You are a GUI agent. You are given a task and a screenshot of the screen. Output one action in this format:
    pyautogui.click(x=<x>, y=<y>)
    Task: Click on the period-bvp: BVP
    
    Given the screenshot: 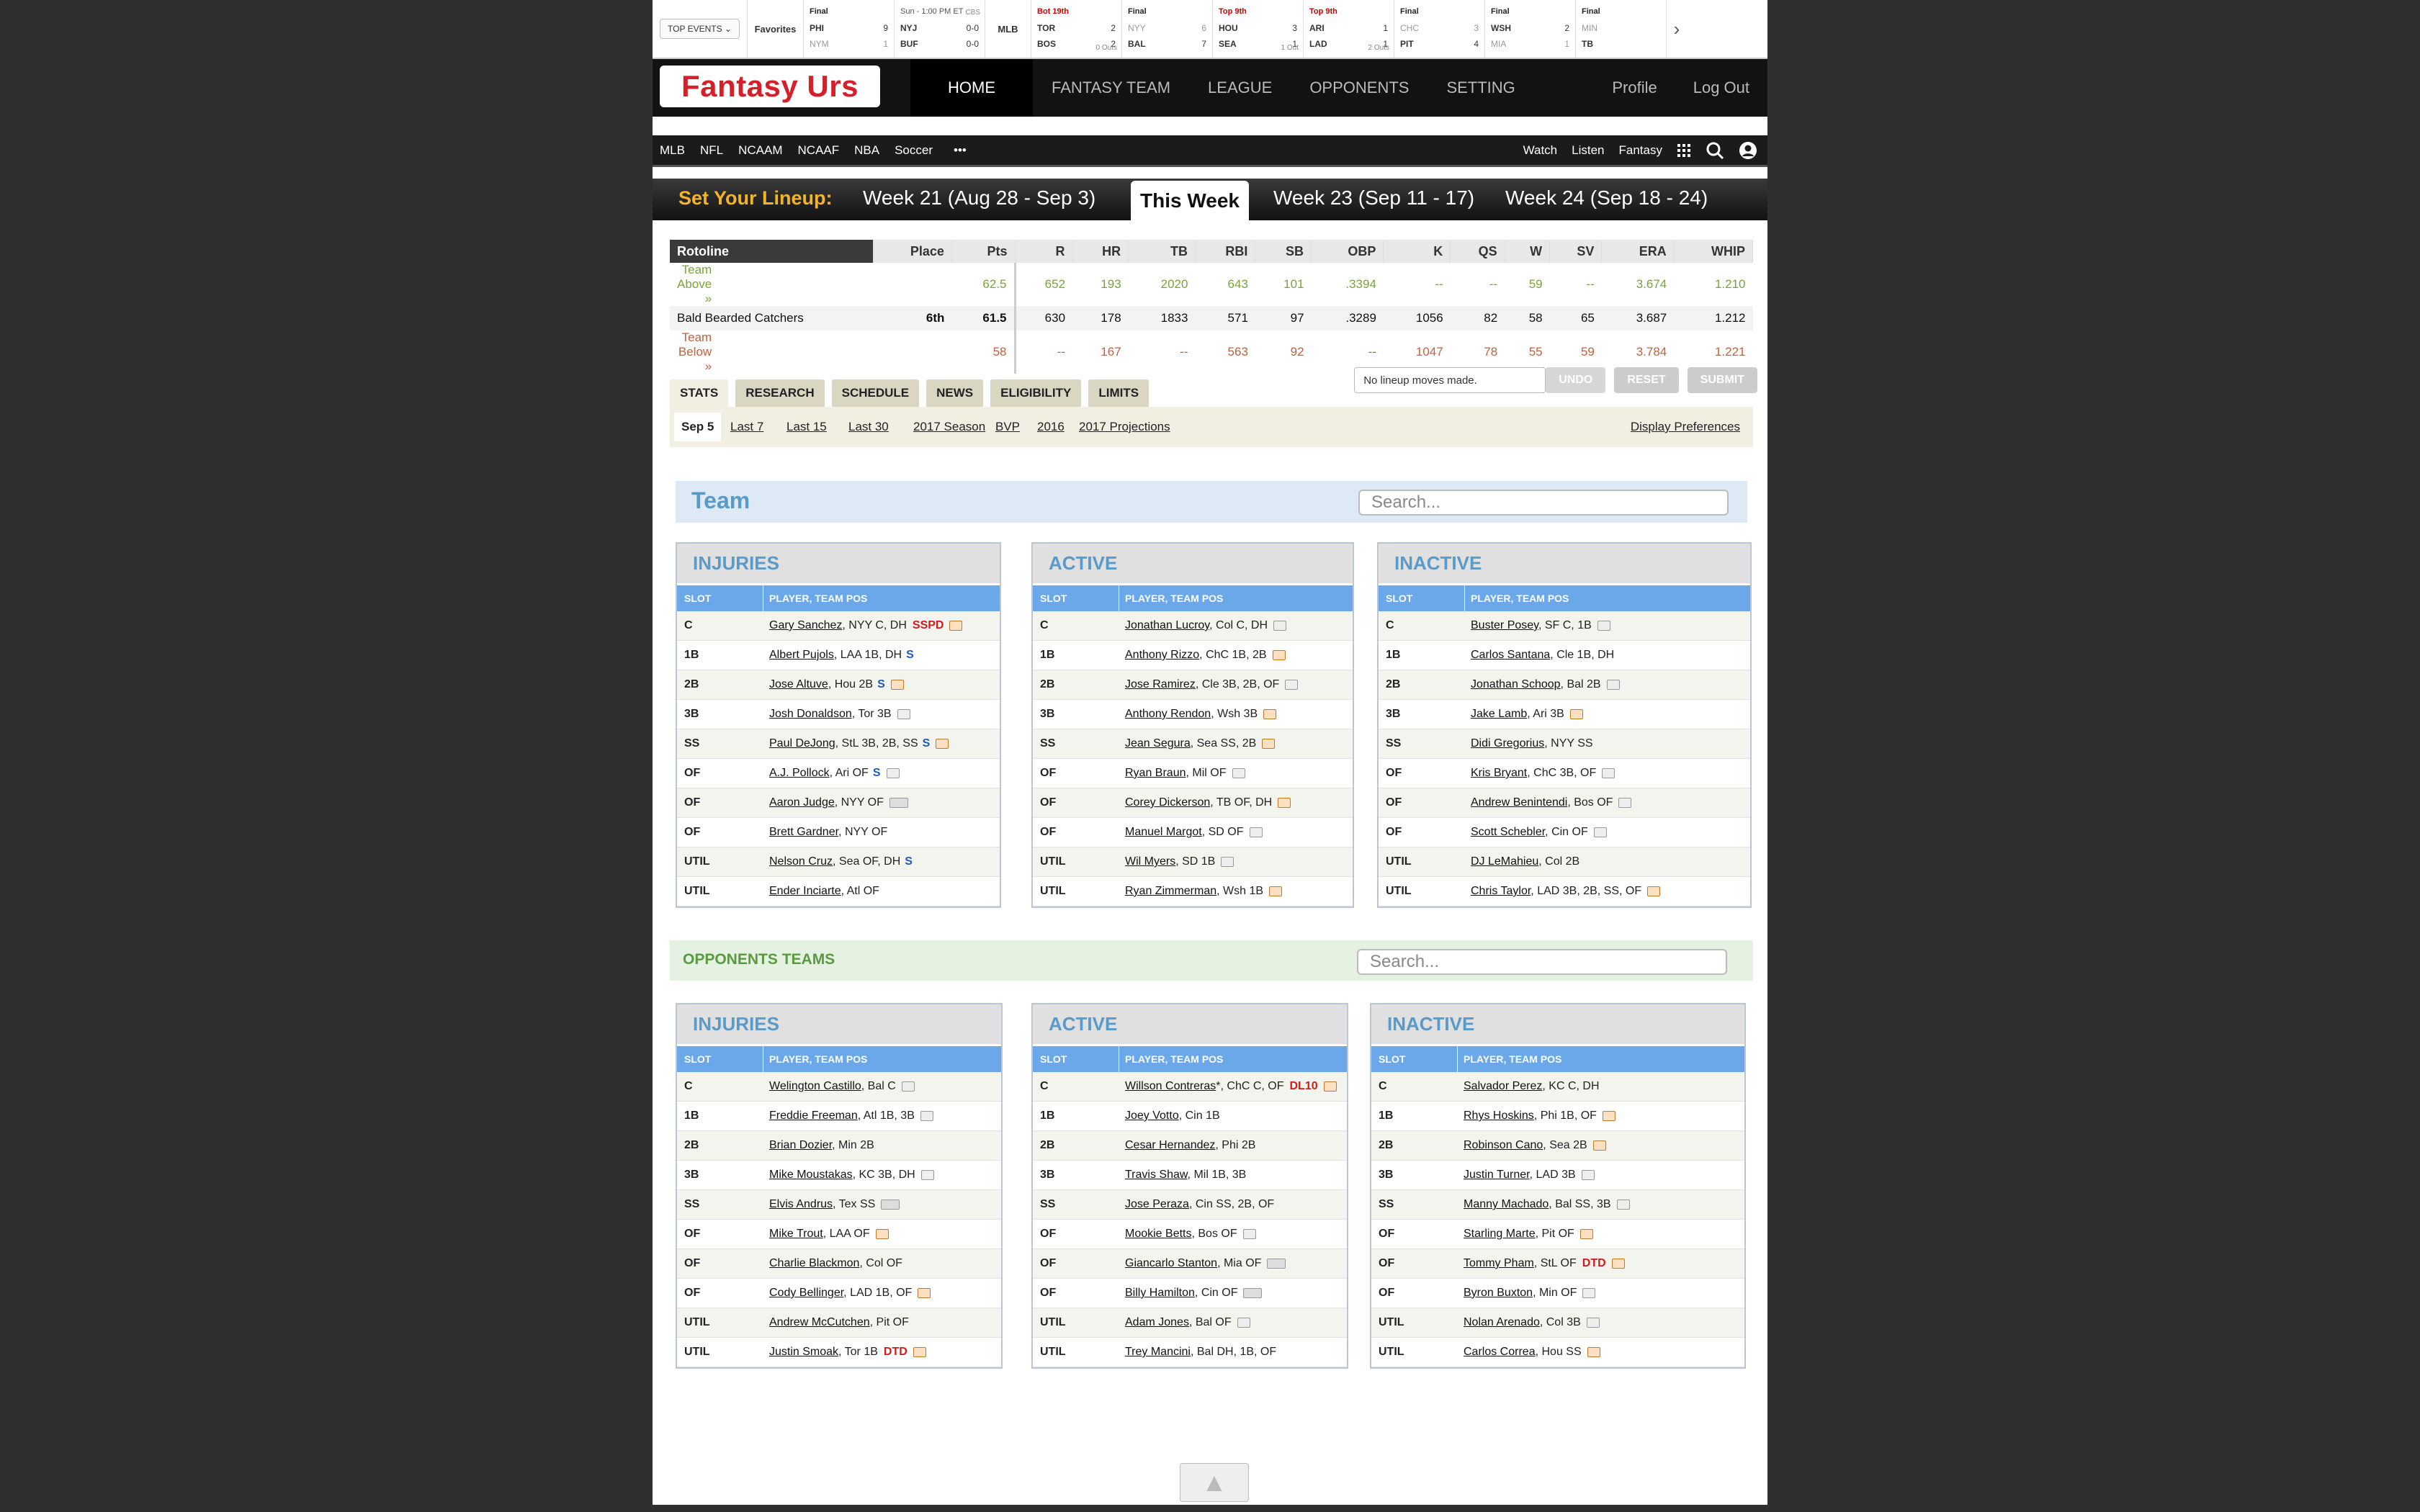 What is the action you would take?
    pyautogui.click(x=1007, y=427)
    